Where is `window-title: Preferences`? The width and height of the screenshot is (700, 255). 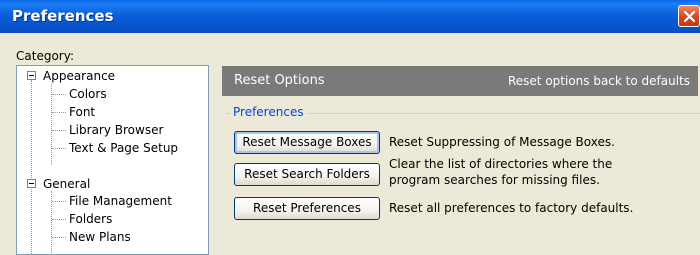
window-title: Preferences is located at coordinates (63, 16).